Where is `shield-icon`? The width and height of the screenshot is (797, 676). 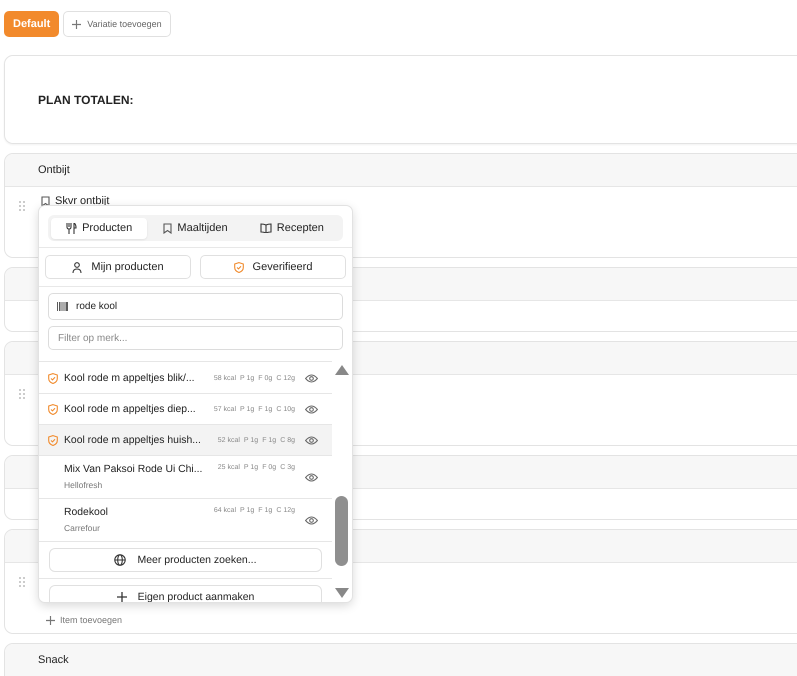 shield-icon is located at coordinates (239, 267).